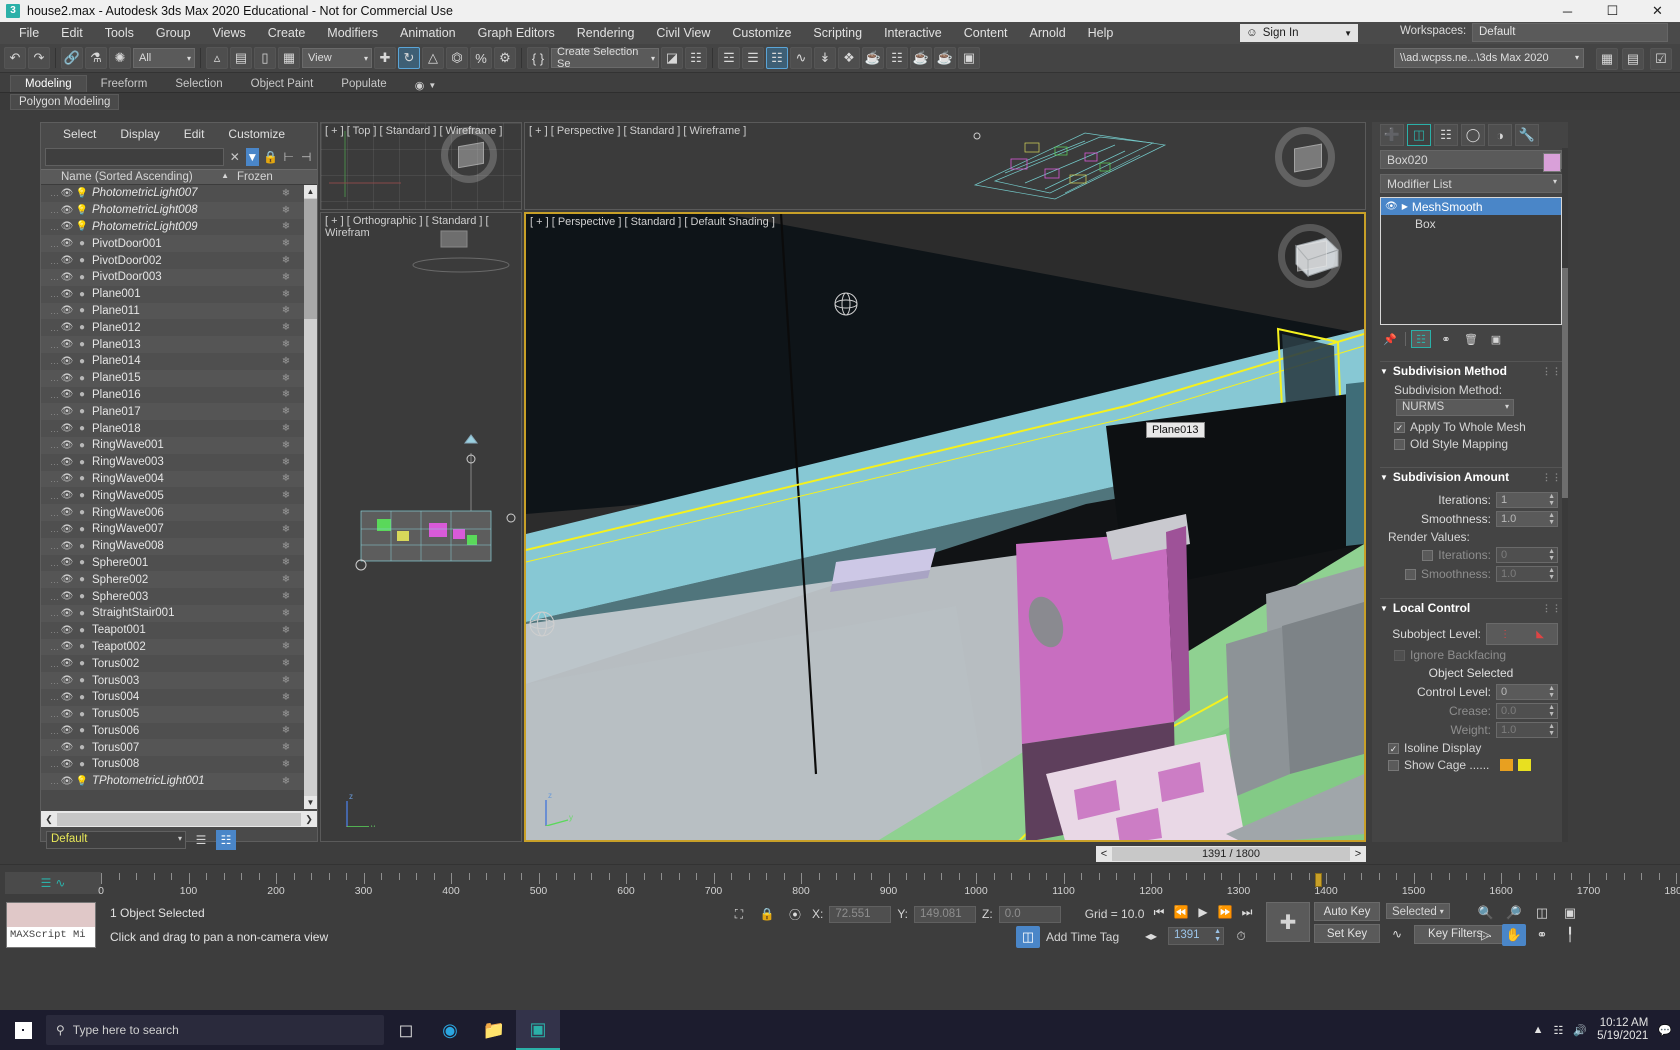 The image size is (1680, 1050). Describe the element at coordinates (179, 328) in the screenshot. I see `table-row: … 👁 ● Plane012 ❄` at that location.